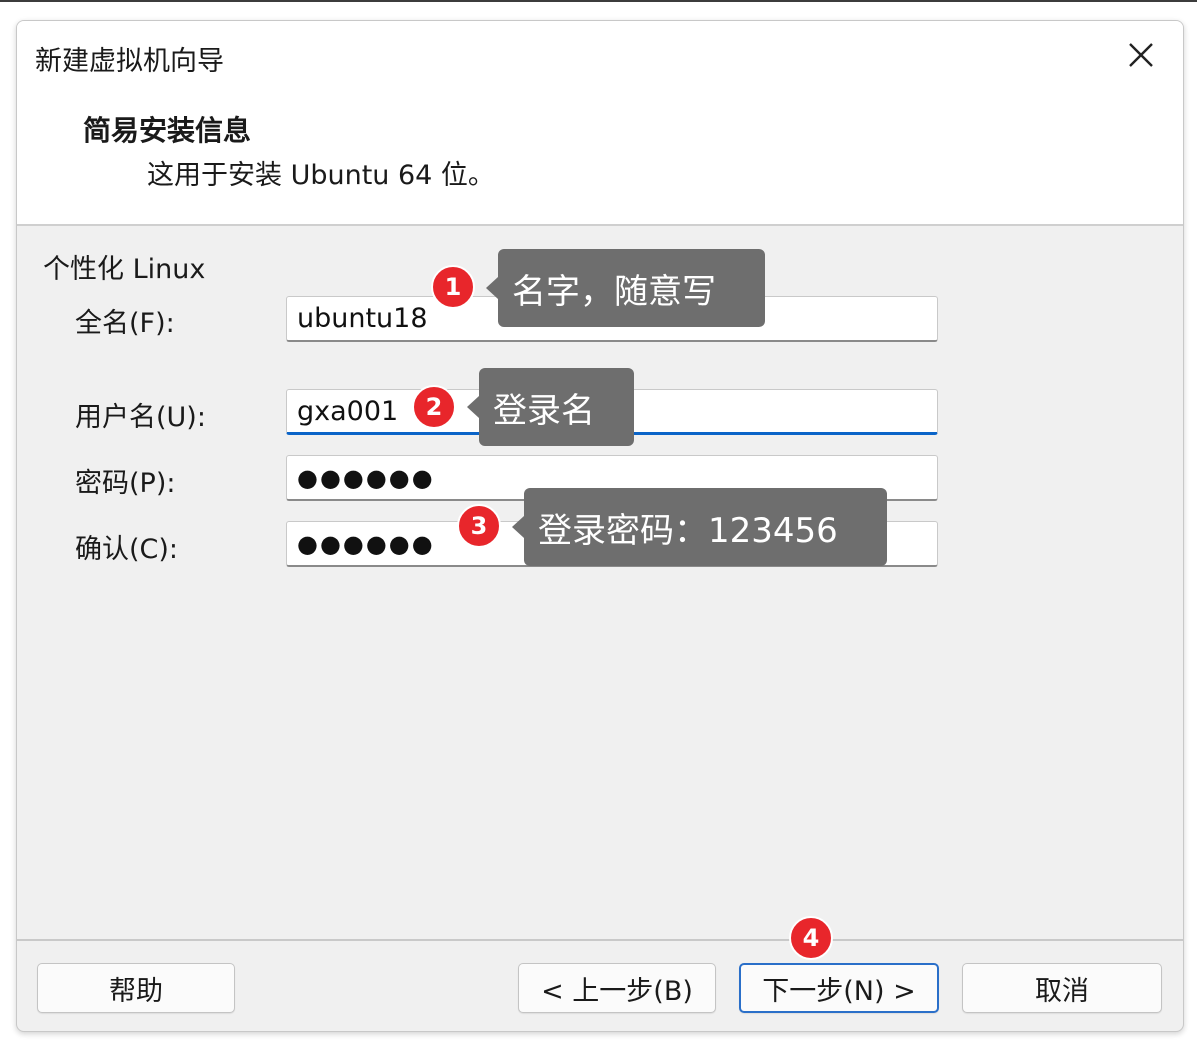  I want to click on annotation-callout-2: 登录名, so click(550, 407).